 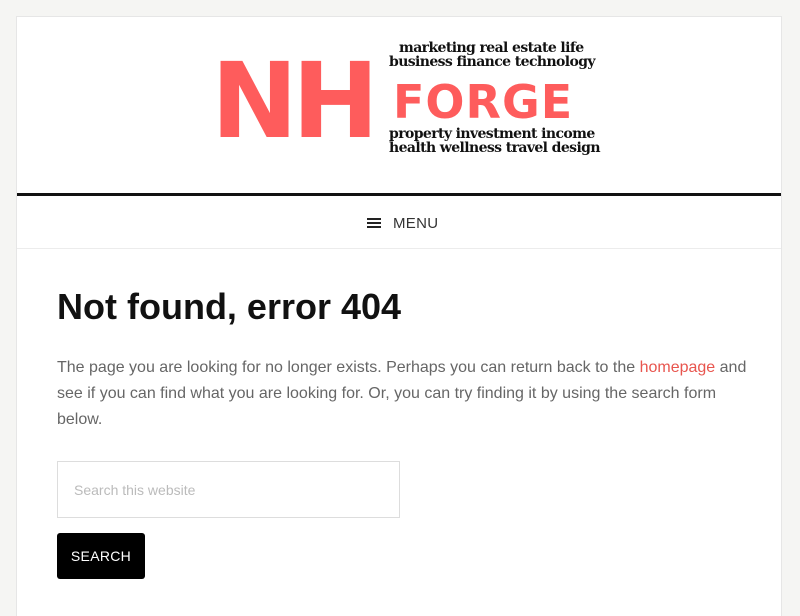 I want to click on menu-label: MENU, so click(x=416, y=223).